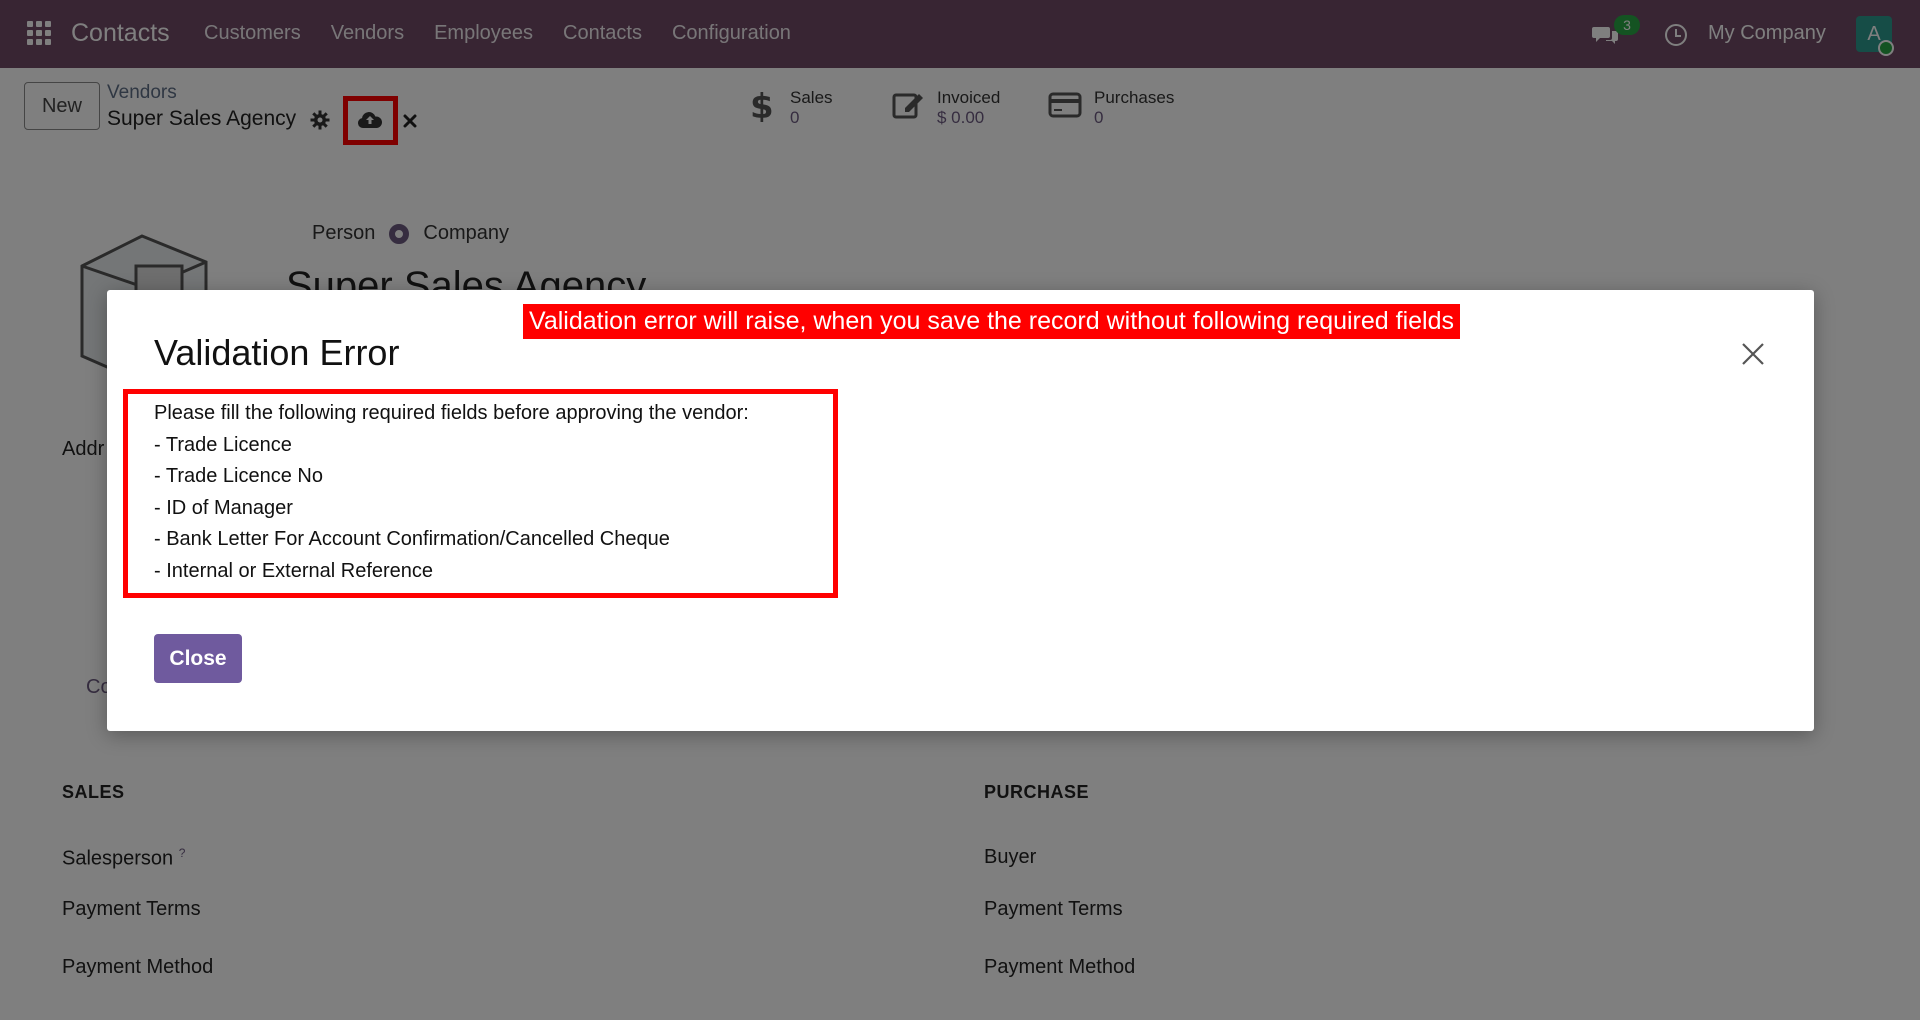 The width and height of the screenshot is (1920, 1020). What do you see at coordinates (223, 444) in the screenshot?
I see `message-line: - Trade Licence` at bounding box center [223, 444].